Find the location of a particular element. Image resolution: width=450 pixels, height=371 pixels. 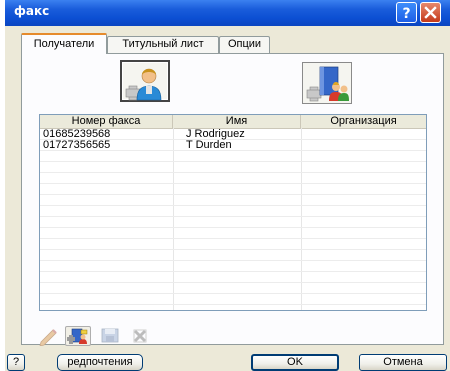

tab-cover-page: Титульный лист is located at coordinates (163, 44).